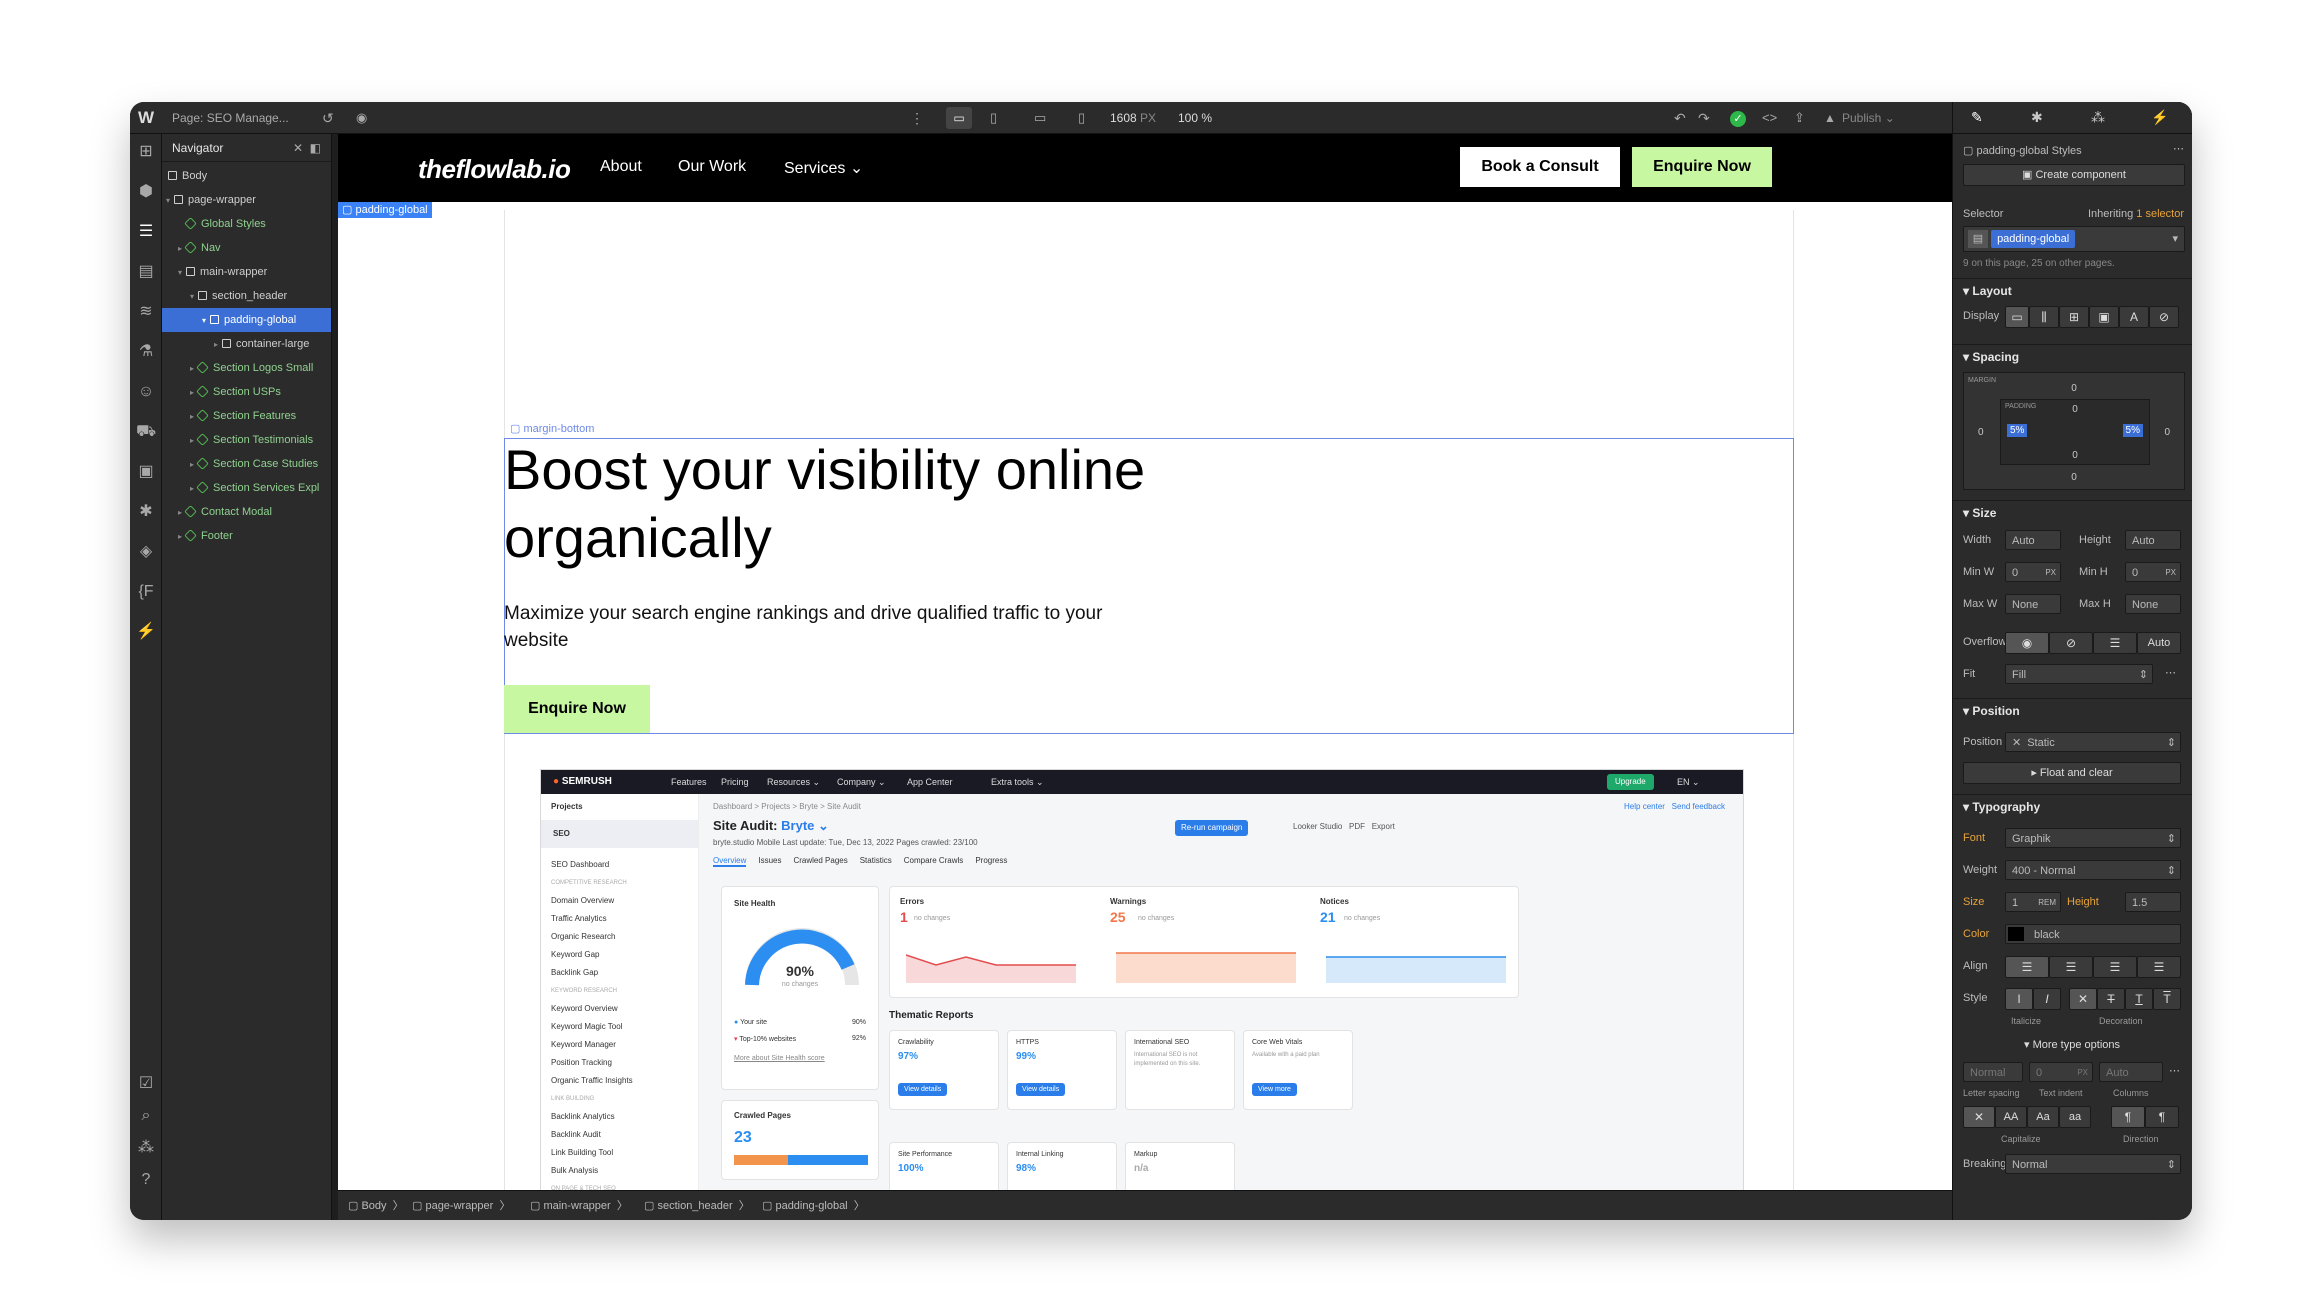 The image size is (2306, 1312). What do you see at coordinates (246, 416) in the screenshot?
I see `tree-item-section-features: ▸ Section Features` at bounding box center [246, 416].